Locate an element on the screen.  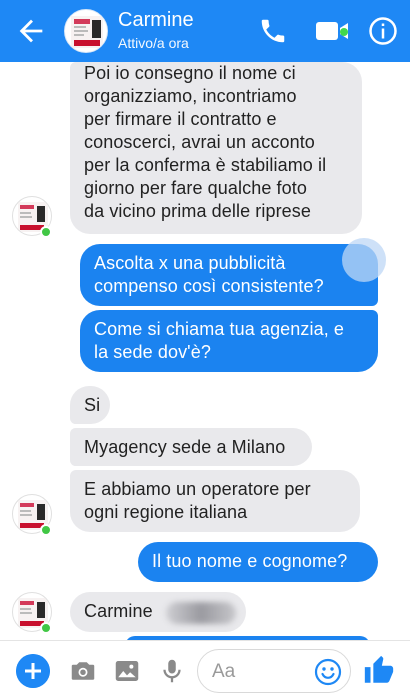
message-bubble-outgoing: Il tuo nome e cognome? is located at coordinates (258, 562).